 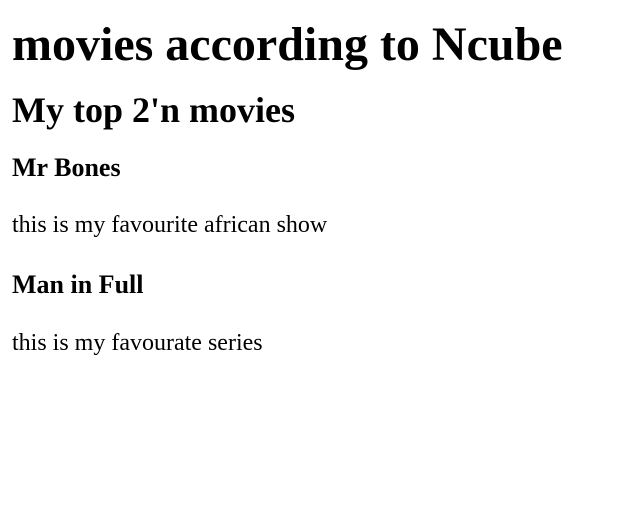 What do you see at coordinates (66, 167) in the screenshot?
I see `movie-title: Mr Bones` at bounding box center [66, 167].